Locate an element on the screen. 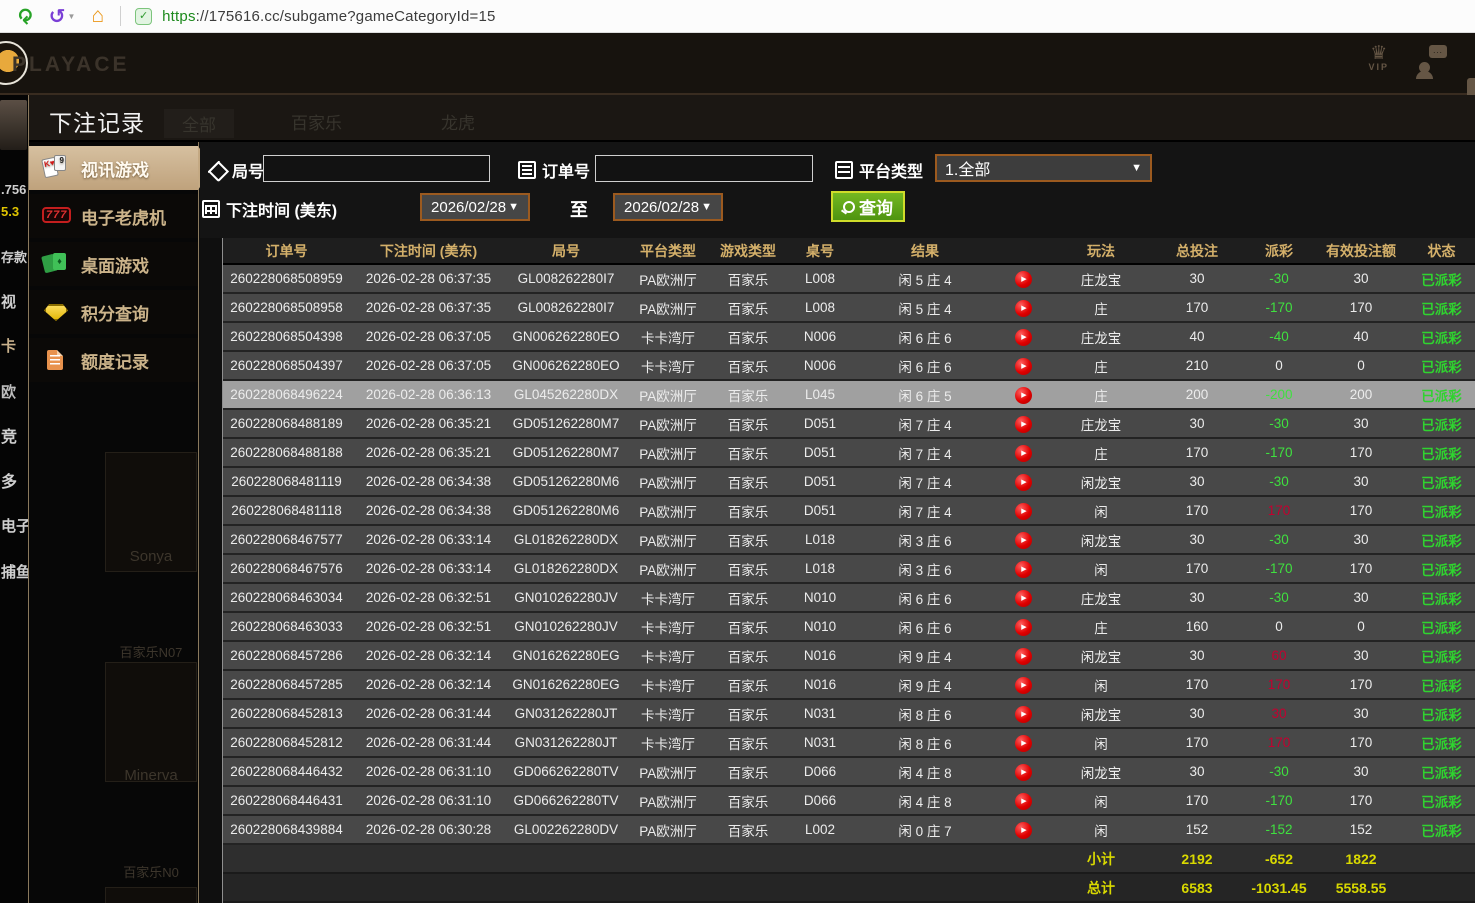 The width and height of the screenshot is (1475, 903). round-id-cell: GL008262280I7 is located at coordinates (566, 307).